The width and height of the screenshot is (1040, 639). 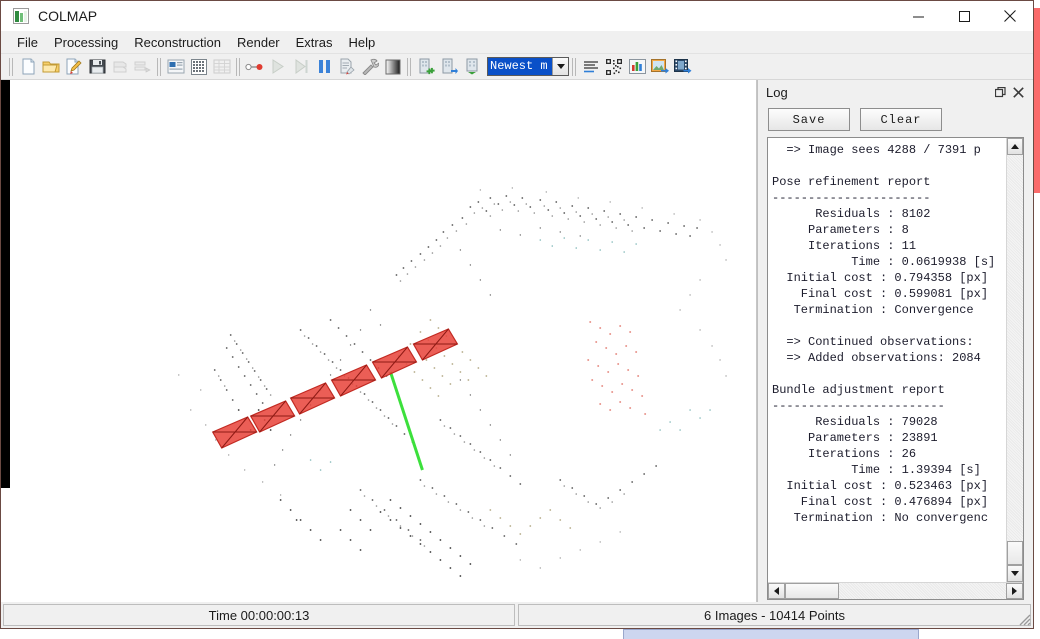 I want to click on chevron-down-icon, so click(x=560, y=66).